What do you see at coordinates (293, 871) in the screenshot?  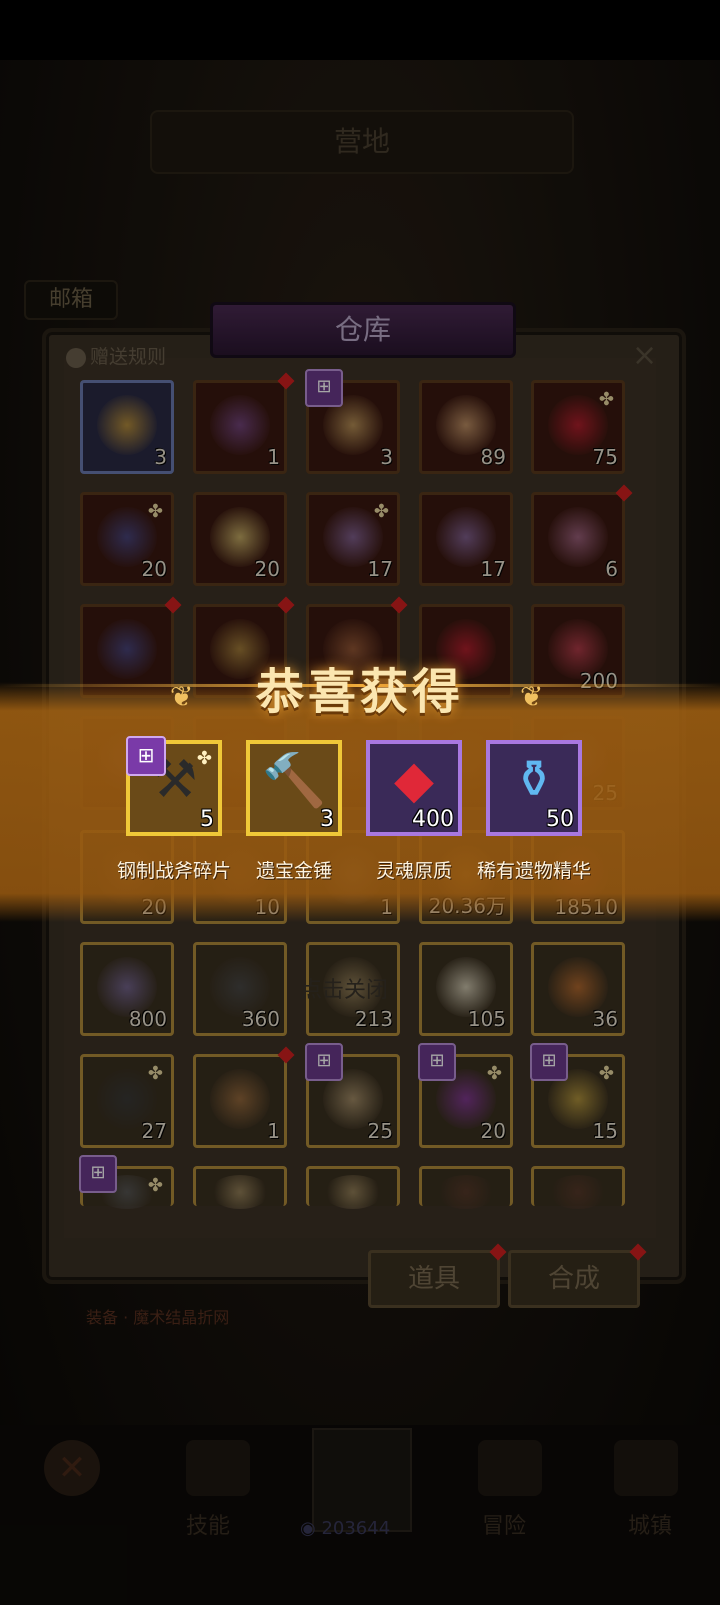 I see `reward-name: 遗宝金锤` at bounding box center [293, 871].